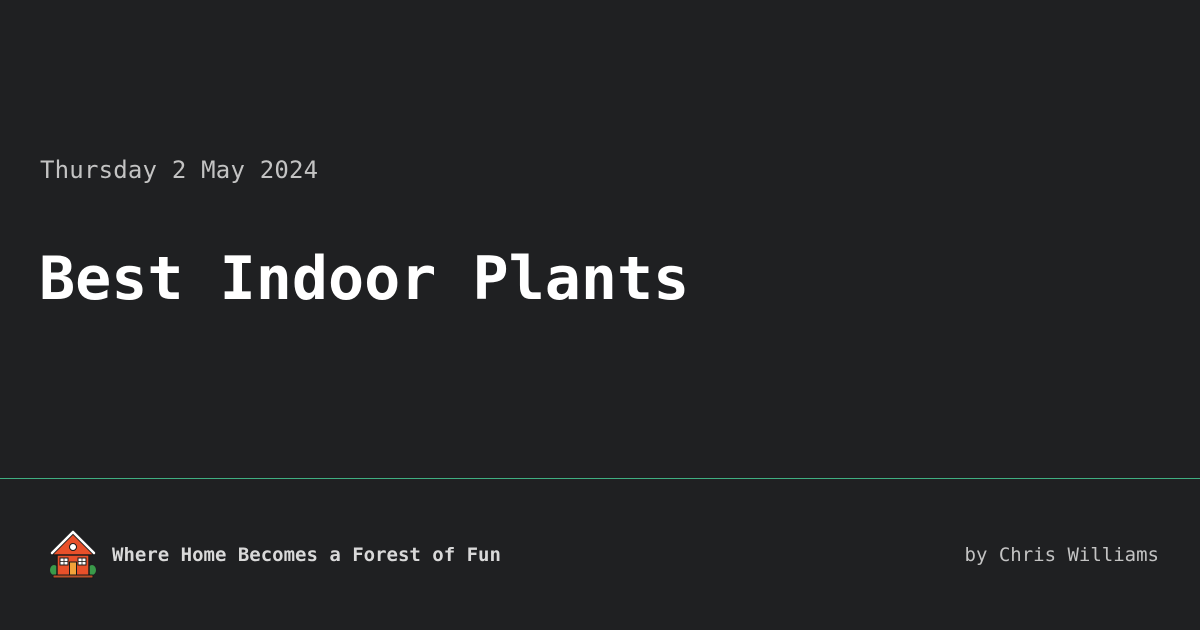  Describe the element at coordinates (306, 555) in the screenshot. I see `site-tagline: Where Home Becomes a Forest of Fun` at that location.